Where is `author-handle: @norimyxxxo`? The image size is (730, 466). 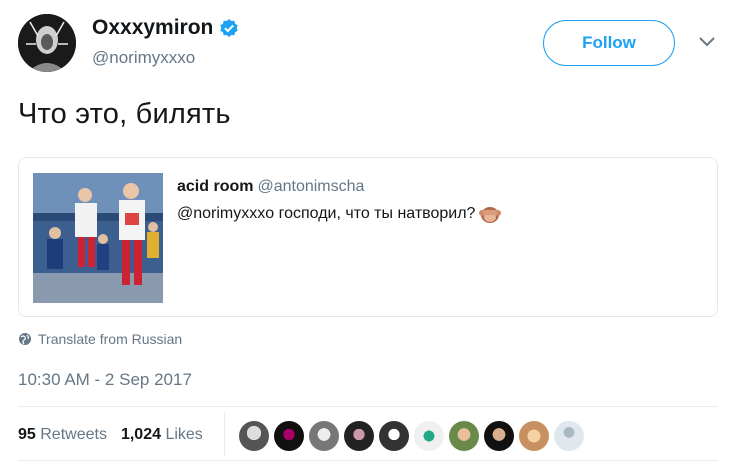 author-handle: @norimyxxxo is located at coordinates (143, 58).